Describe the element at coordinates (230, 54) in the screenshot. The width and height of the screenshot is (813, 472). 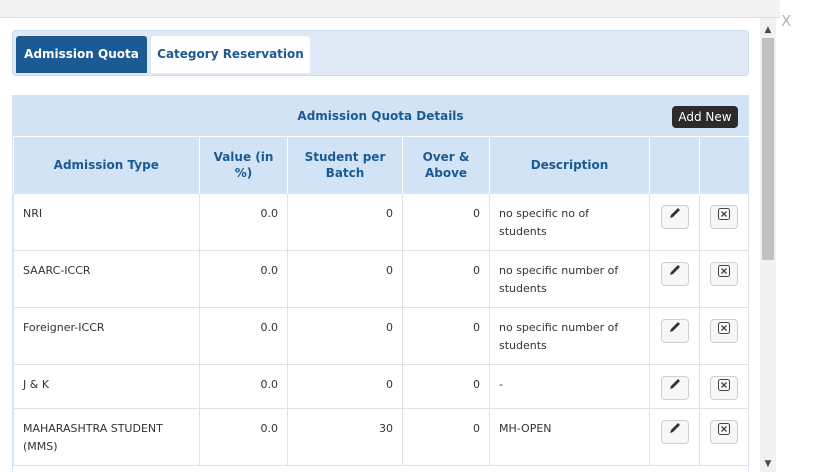
I see `tab-category-reservation: Category Reservation` at that location.